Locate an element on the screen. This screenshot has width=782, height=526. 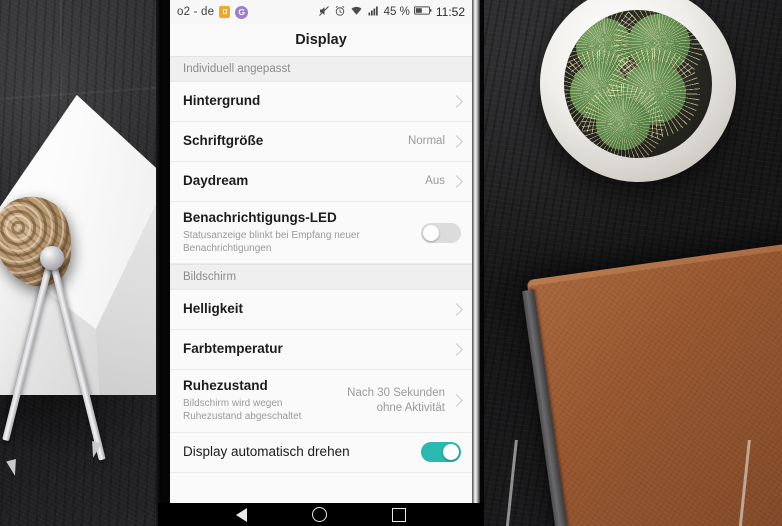
back-triangle-icon is located at coordinates (242, 514).